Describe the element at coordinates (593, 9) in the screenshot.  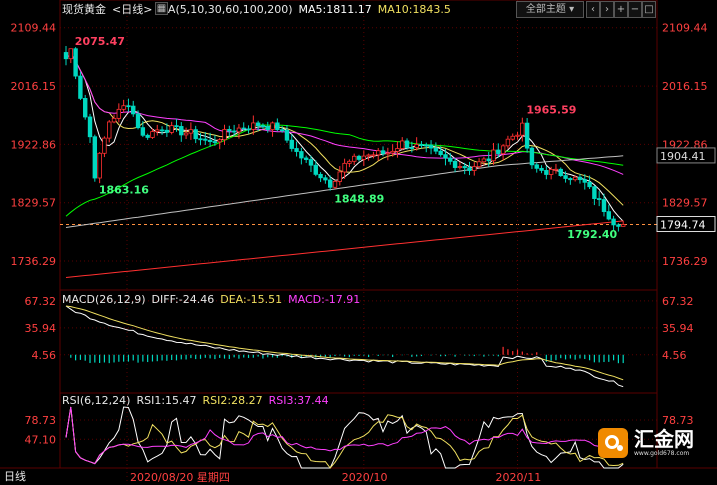
I see `prev-button: ‹` at that location.